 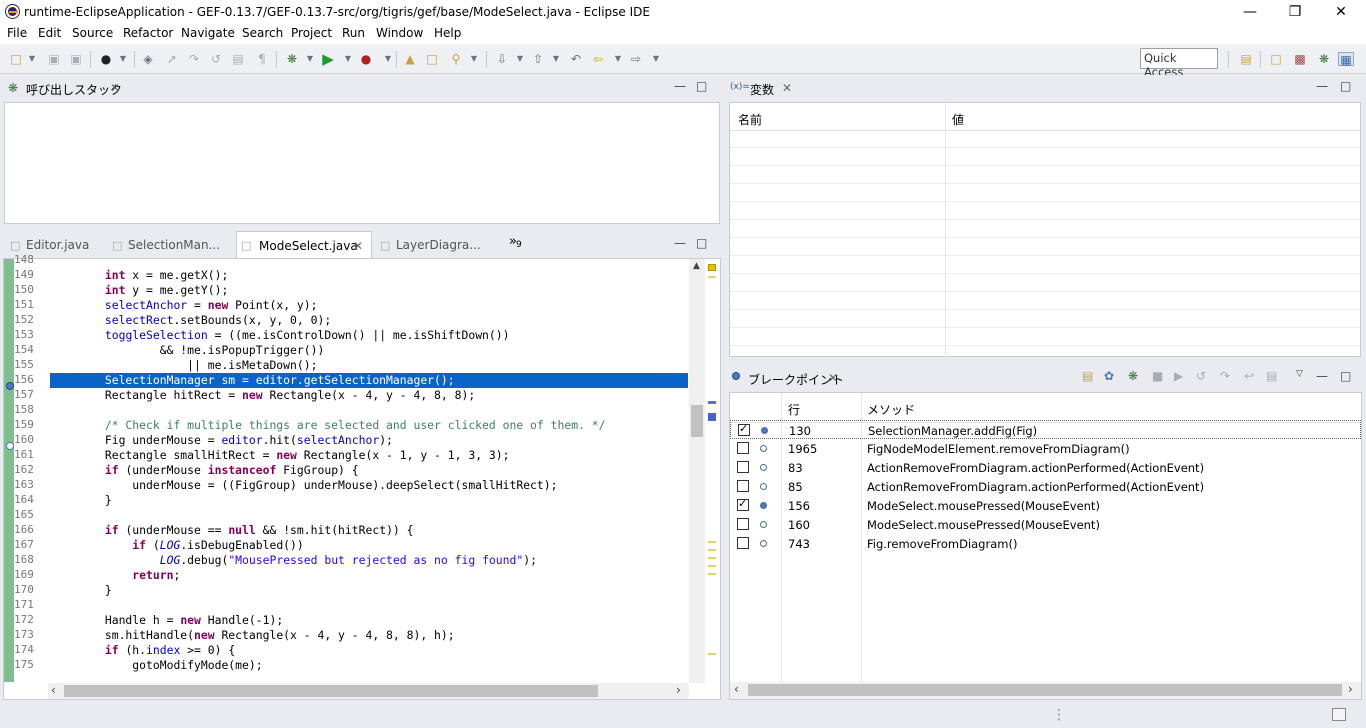 What do you see at coordinates (368, 691) in the screenshot?
I see `editor-horizontal-scrollbar: ‹ ›` at bounding box center [368, 691].